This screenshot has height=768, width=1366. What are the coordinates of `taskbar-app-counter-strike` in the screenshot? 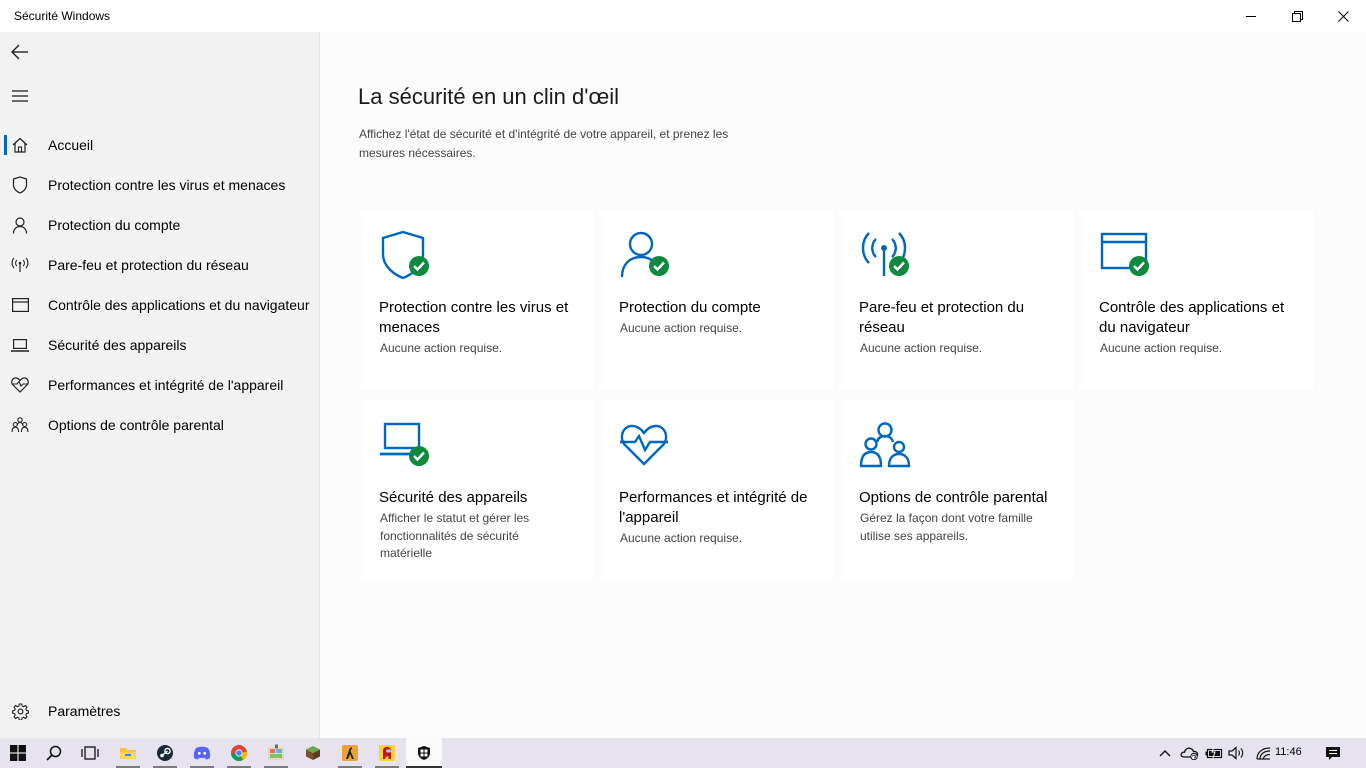 It's located at (350, 753).